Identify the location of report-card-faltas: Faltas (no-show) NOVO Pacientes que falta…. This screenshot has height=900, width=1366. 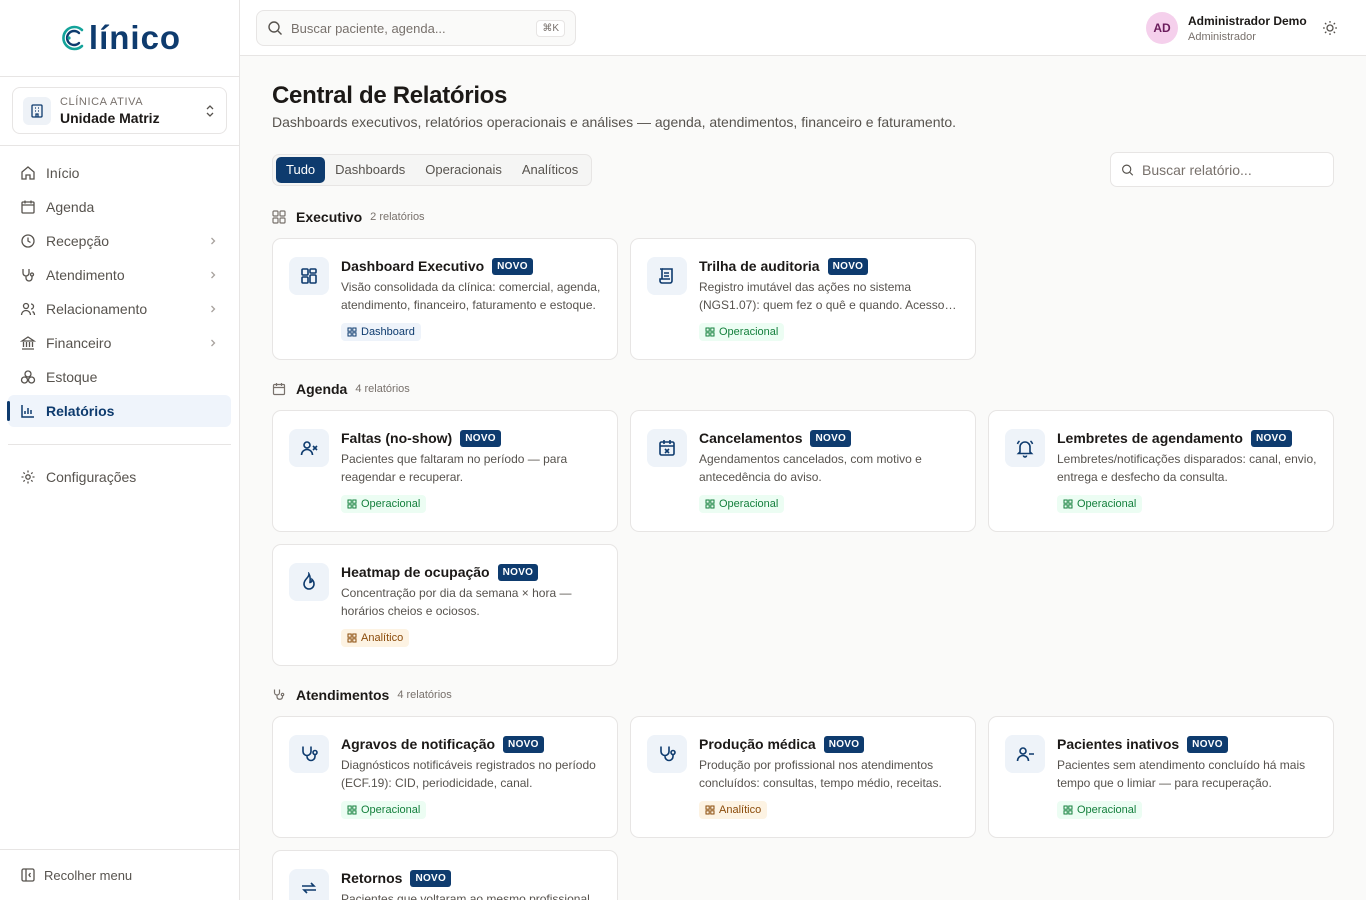
(445, 471).